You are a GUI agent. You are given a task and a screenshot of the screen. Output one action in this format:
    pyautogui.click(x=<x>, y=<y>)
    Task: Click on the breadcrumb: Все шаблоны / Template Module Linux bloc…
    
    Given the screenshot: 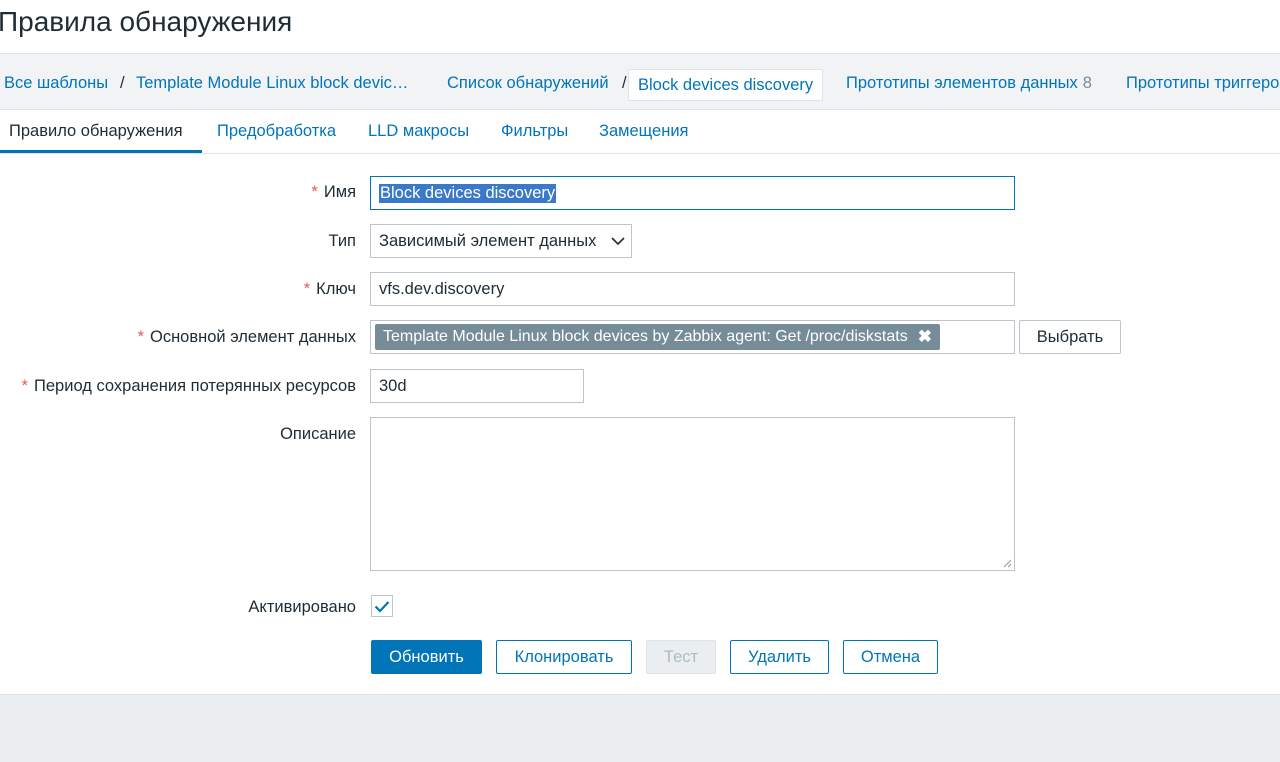 What is the action you would take?
    pyautogui.click(x=640, y=81)
    